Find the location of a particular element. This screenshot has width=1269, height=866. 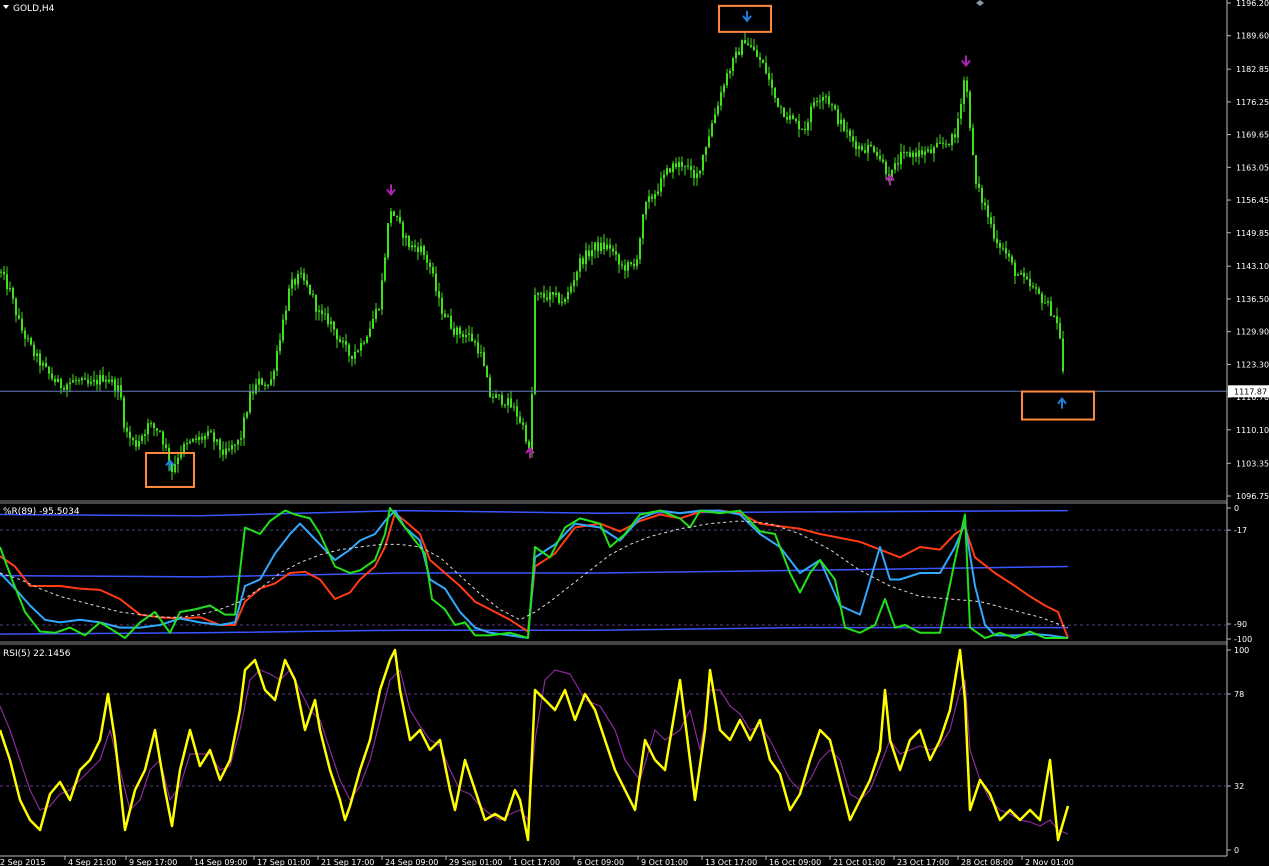

time-tick-label: 24 Sep 09:00 is located at coordinates (411, 862).